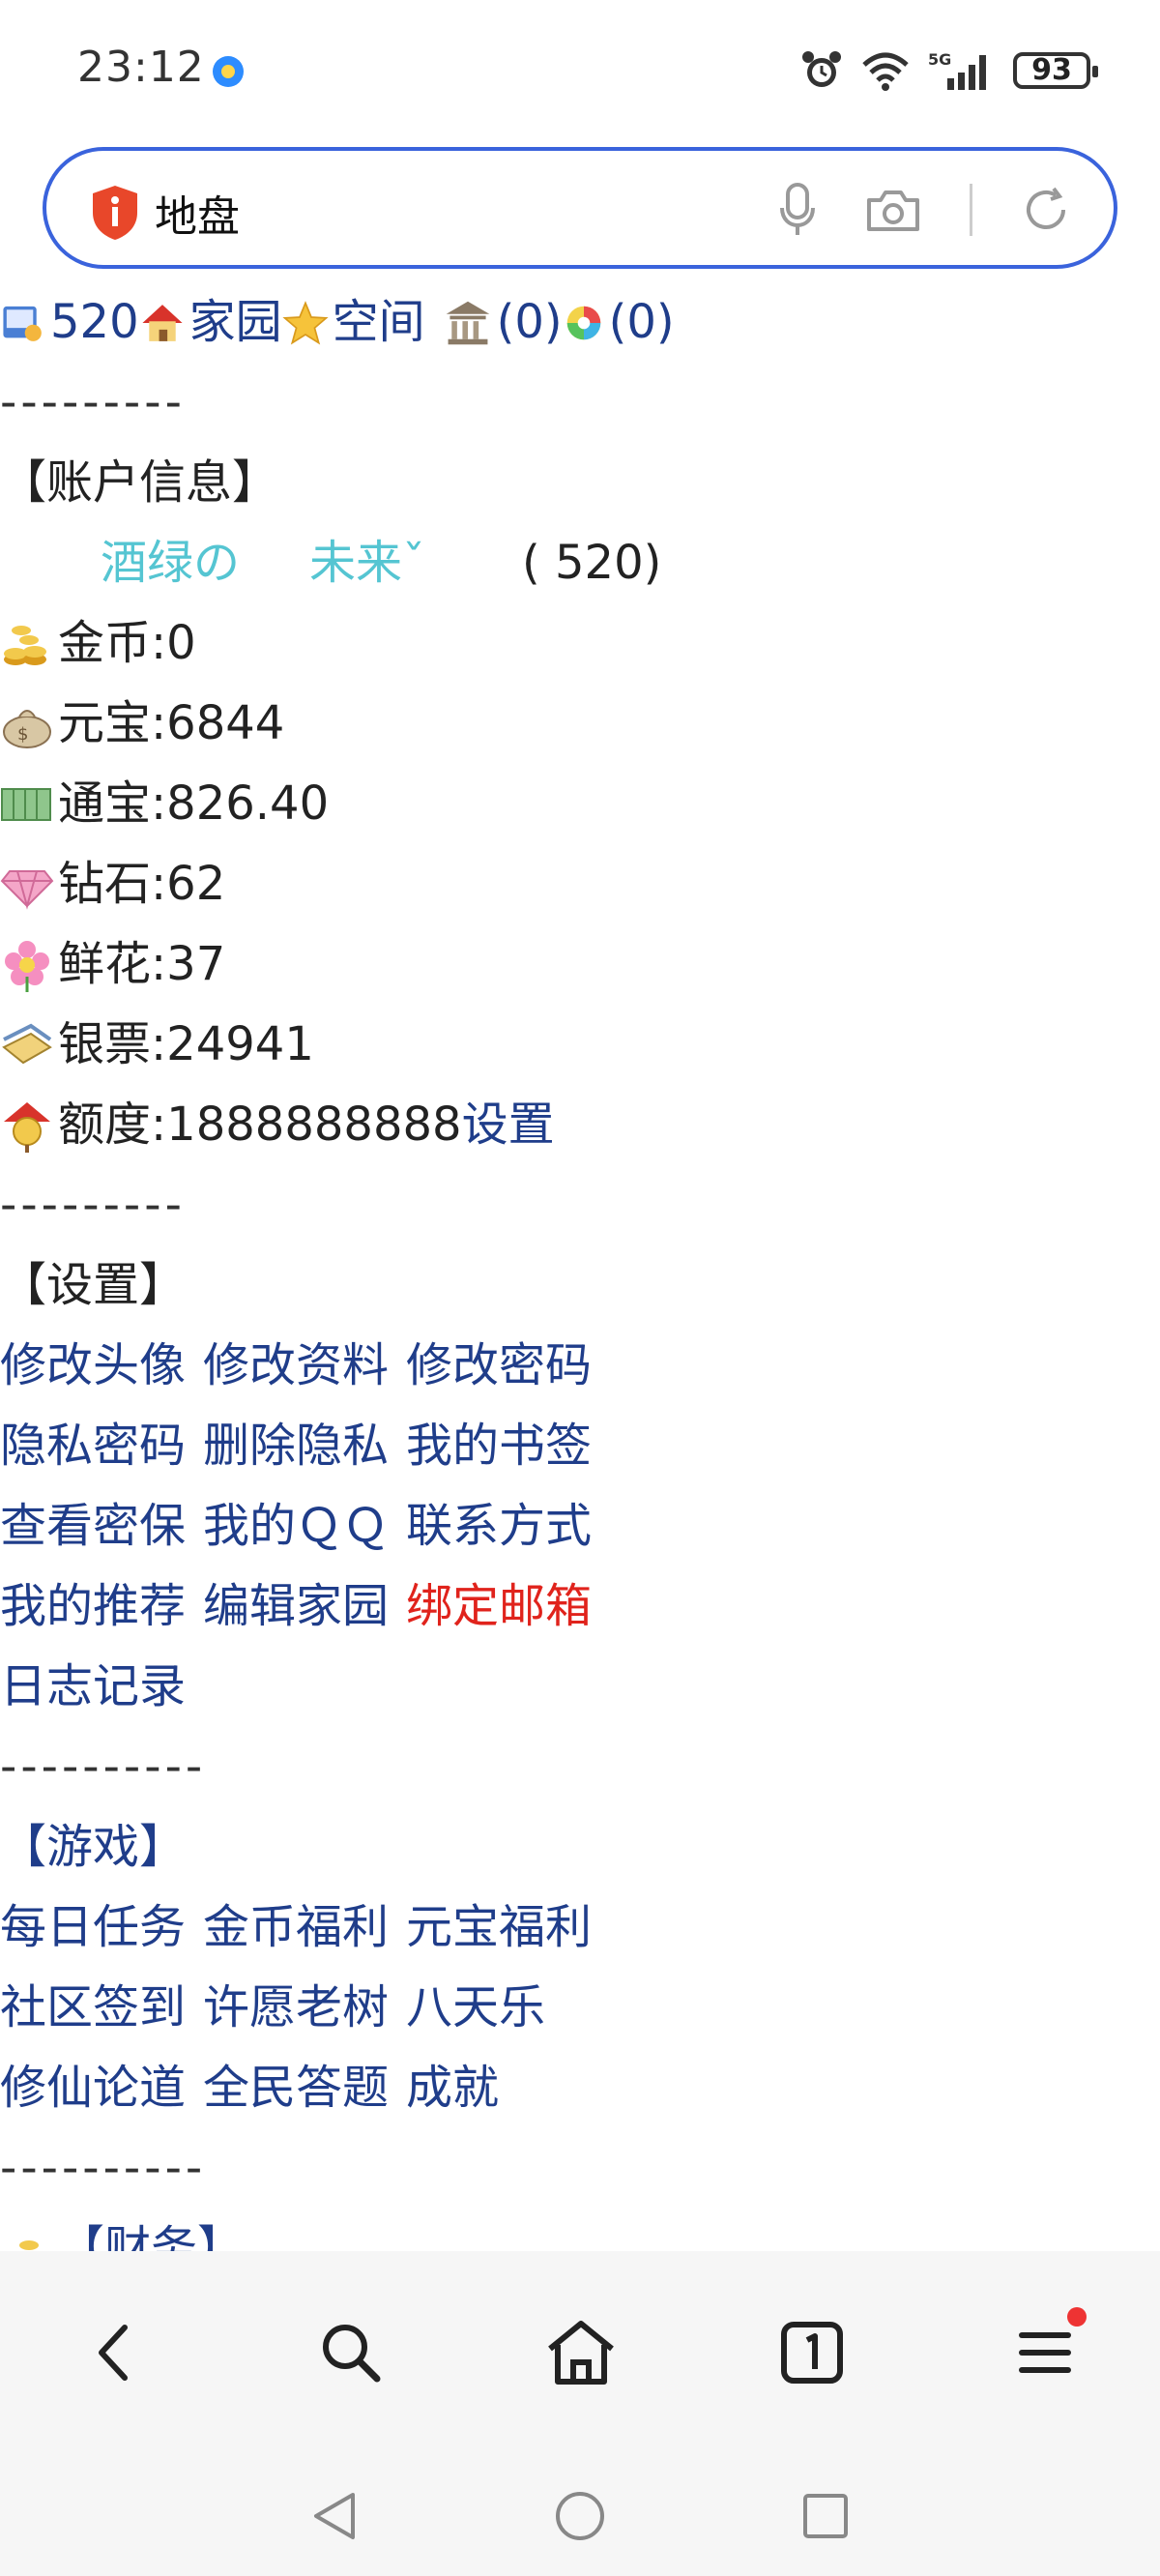  I want to click on wishing-tree-link: 许愿老树, so click(296, 2008).